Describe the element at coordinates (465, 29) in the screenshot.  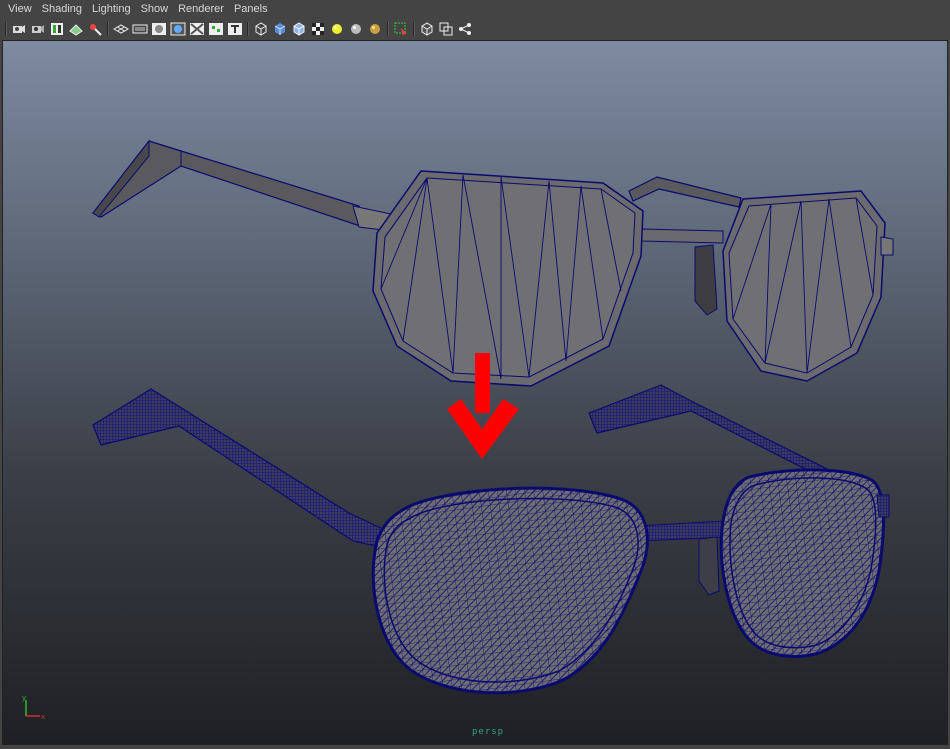
I see `xray-joints-icon` at that location.